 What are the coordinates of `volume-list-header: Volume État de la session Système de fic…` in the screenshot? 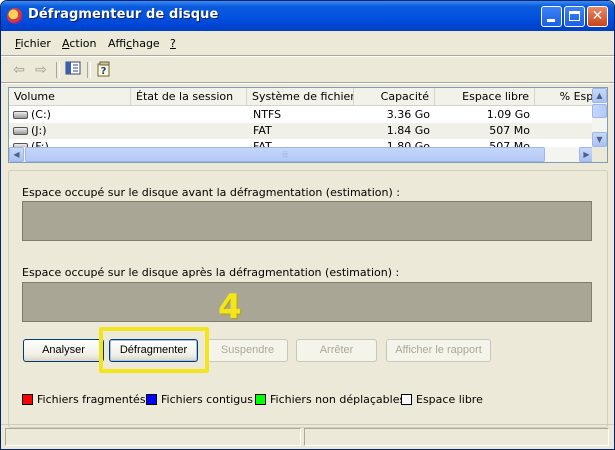 It's located at (304, 97).